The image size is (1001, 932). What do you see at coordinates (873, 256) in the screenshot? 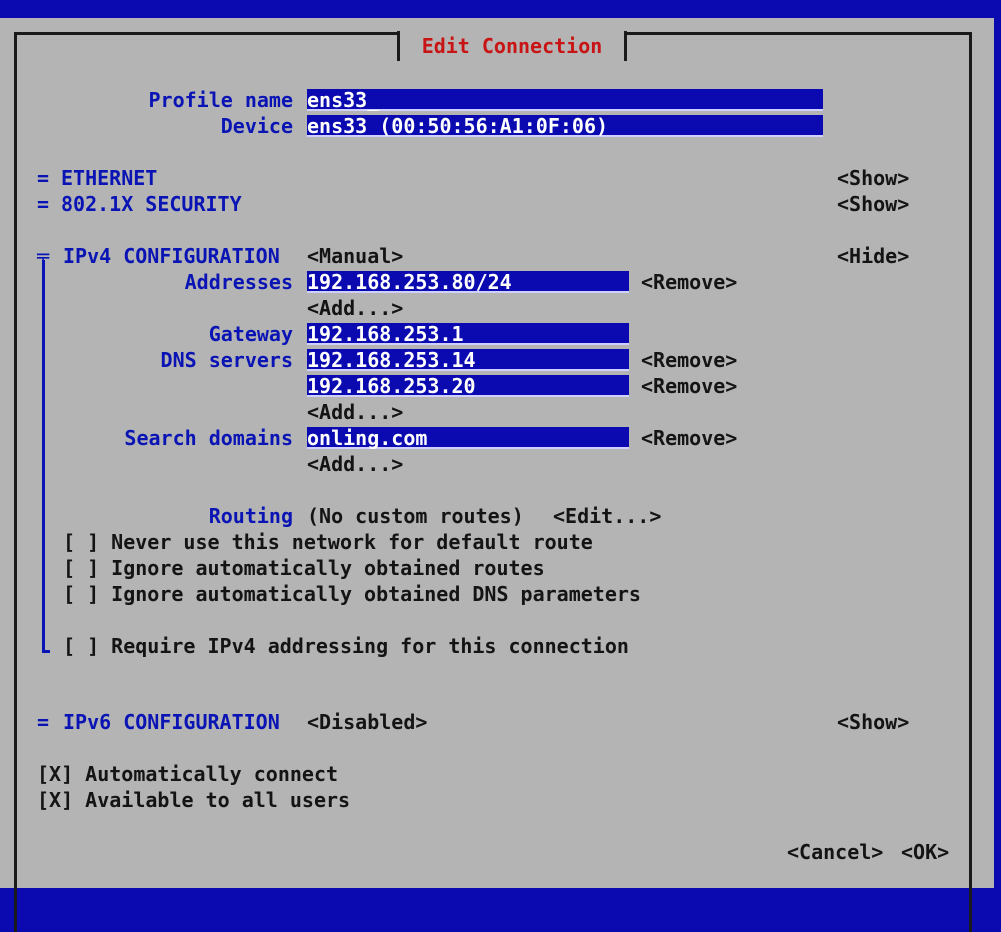
I see `ipv4-hide-button: <Hide>` at bounding box center [873, 256].